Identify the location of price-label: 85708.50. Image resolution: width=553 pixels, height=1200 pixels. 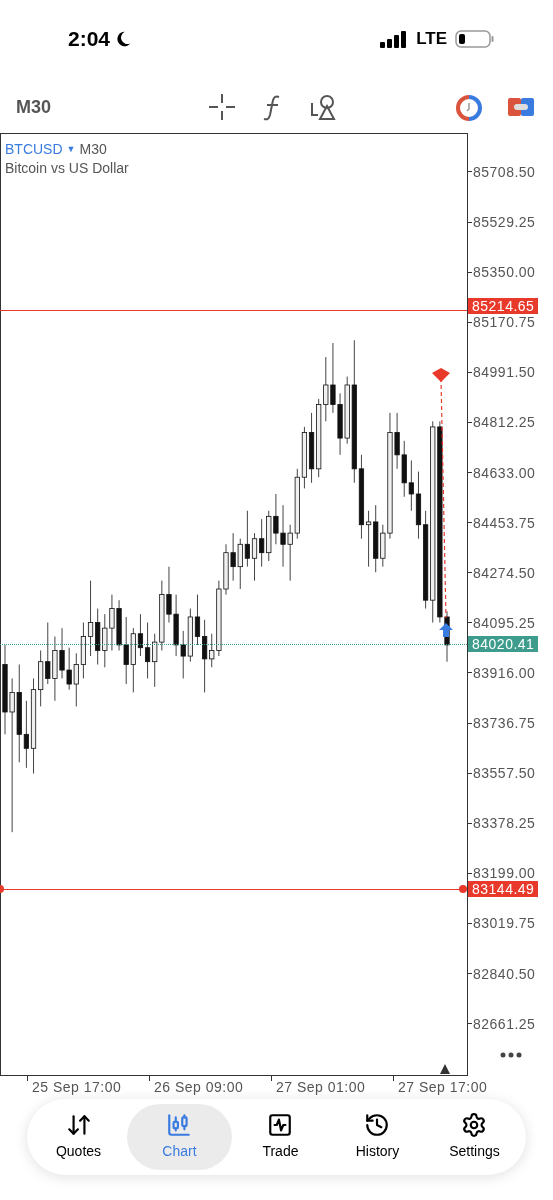
(504, 172).